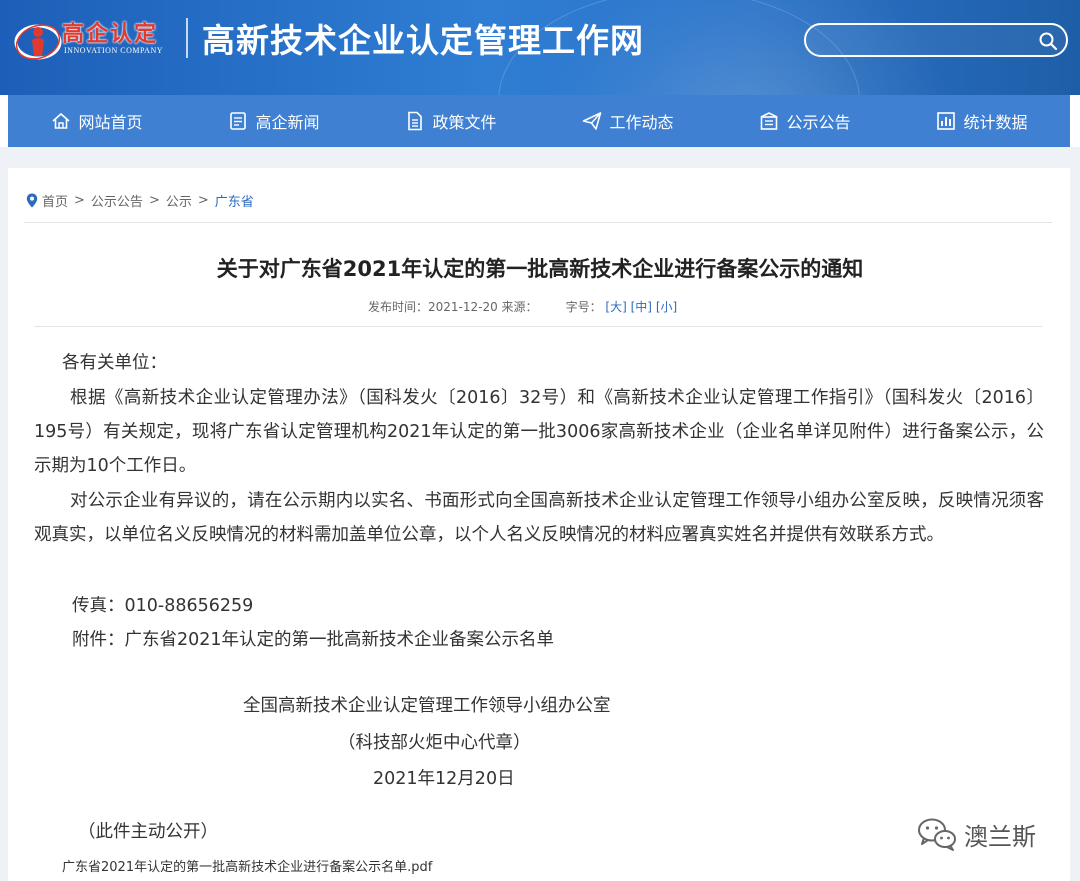  I want to click on article-meta: 发布时间：2021-12-20 来源： 字号： [大] [中] [小], so click(522, 306).